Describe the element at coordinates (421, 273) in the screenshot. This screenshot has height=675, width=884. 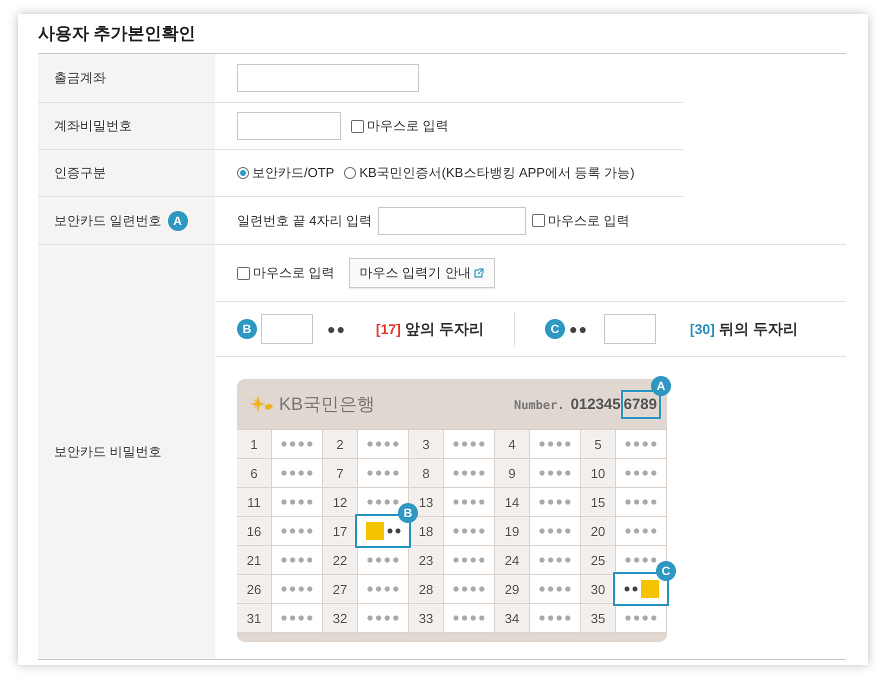
I see `mouse-guide-button: 마우스 입력기 안내` at that location.